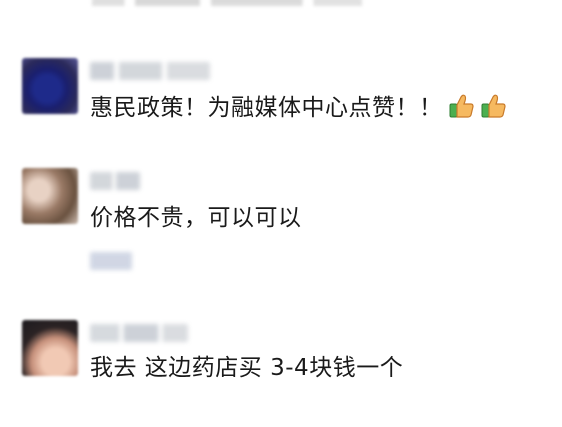 The width and height of the screenshot is (562, 427). What do you see at coordinates (266, 108) in the screenshot?
I see `comment-body: 惠民政策！为融媒体中心点赞！！` at bounding box center [266, 108].